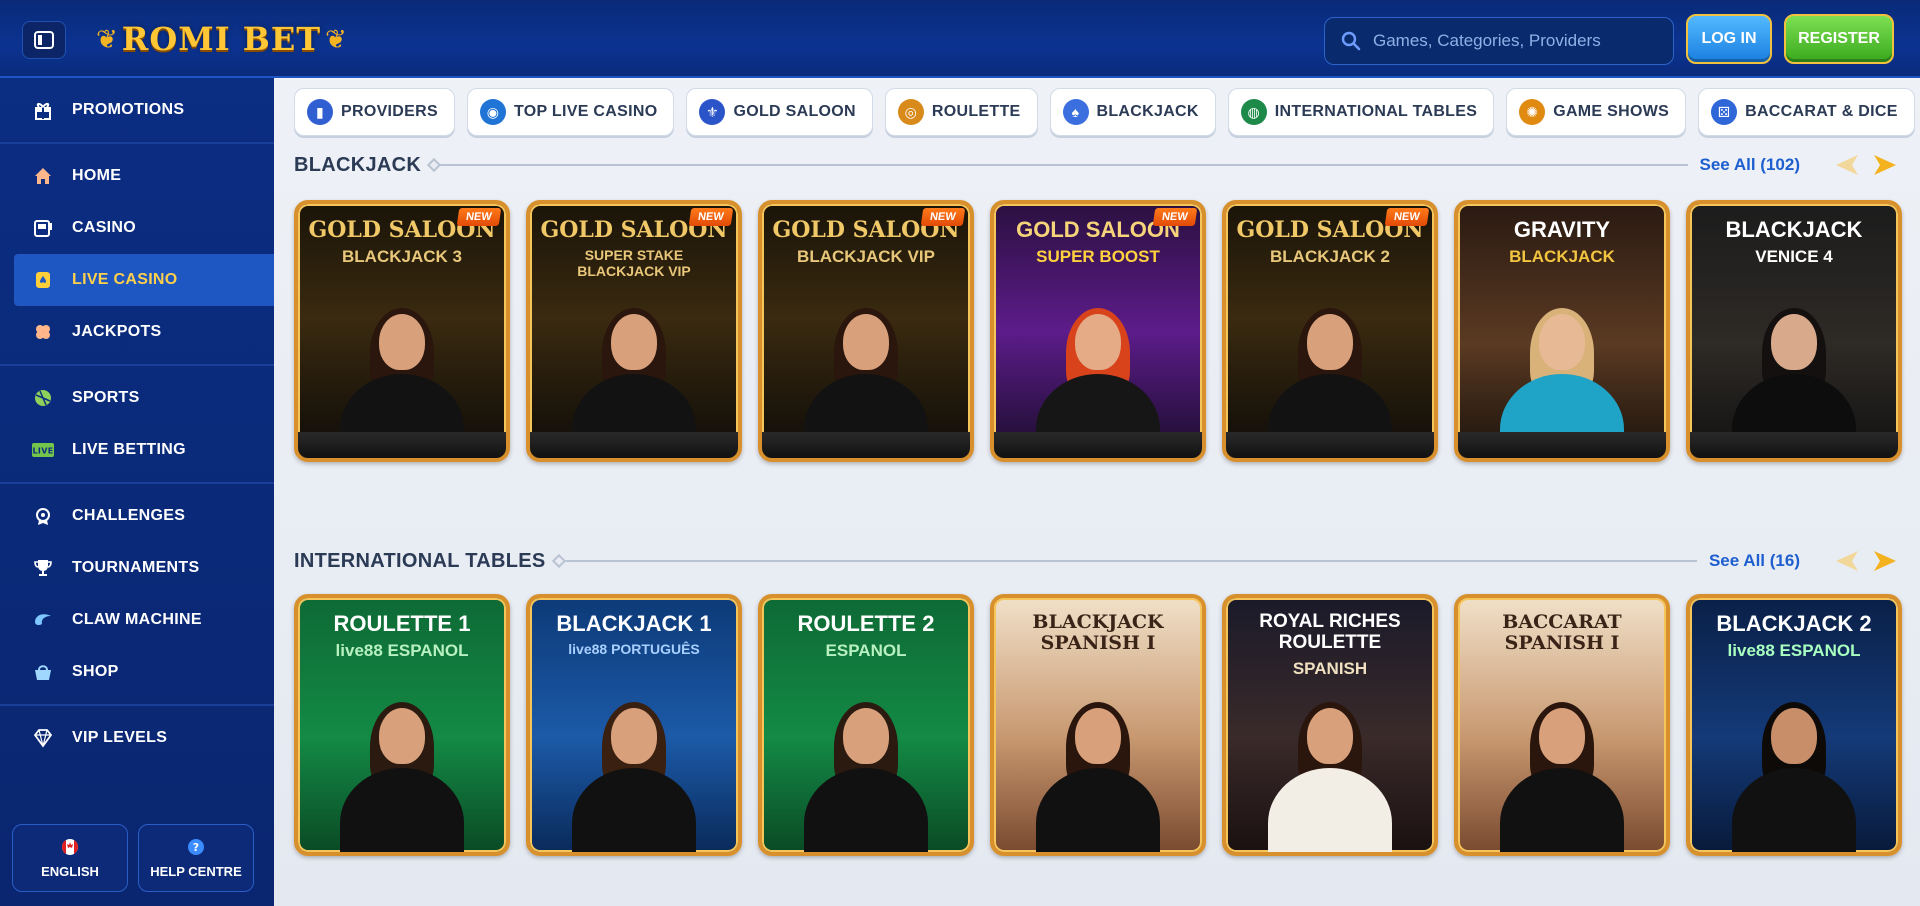  I want to click on game-card: GOLD SALOON BLACKJACK 2 NEW, so click(1330, 331).